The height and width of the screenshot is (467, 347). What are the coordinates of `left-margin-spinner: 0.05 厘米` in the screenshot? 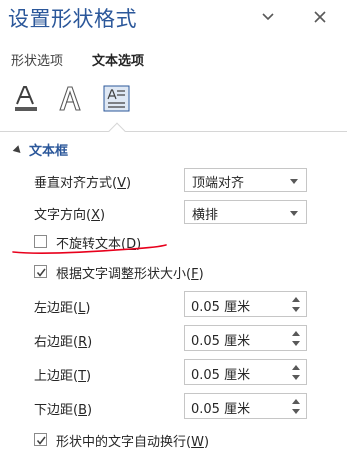 It's located at (245, 304).